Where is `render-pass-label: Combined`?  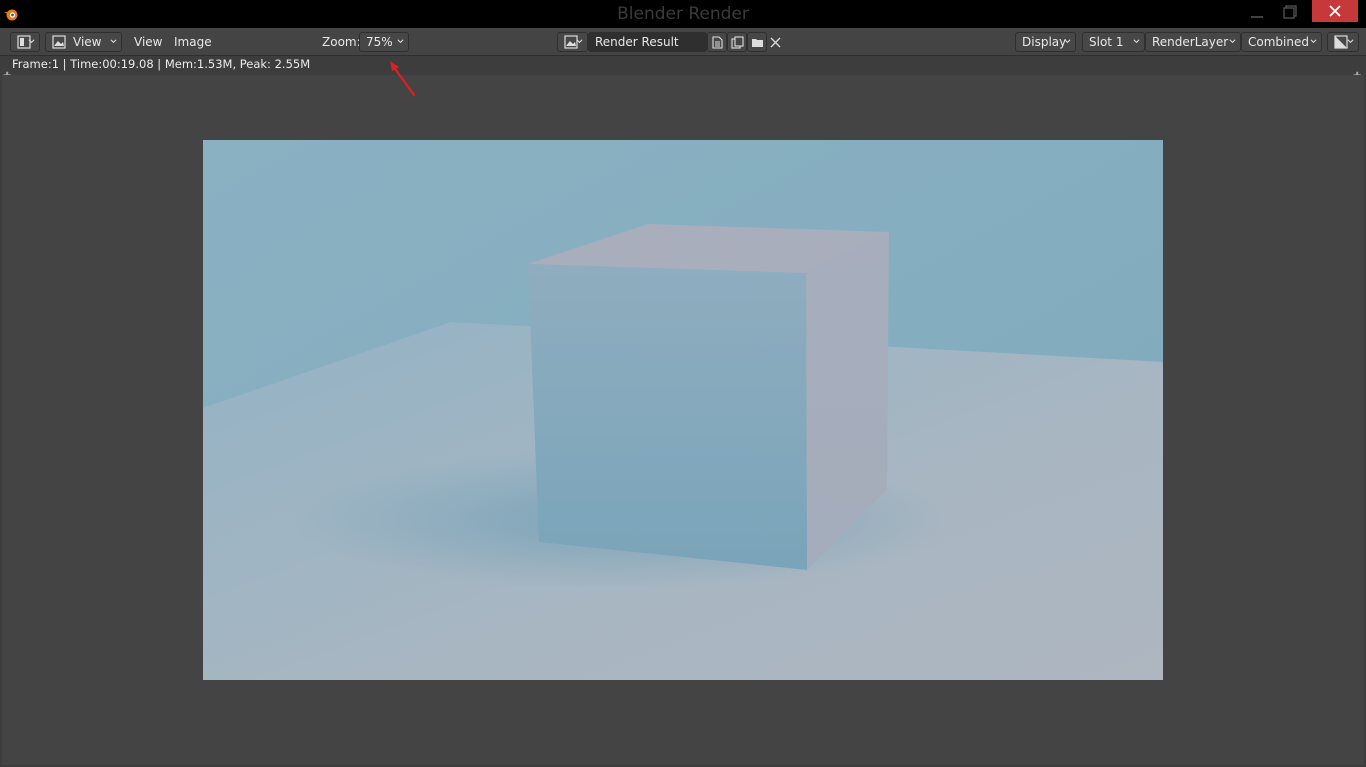
render-pass-label: Combined is located at coordinates (1278, 42).